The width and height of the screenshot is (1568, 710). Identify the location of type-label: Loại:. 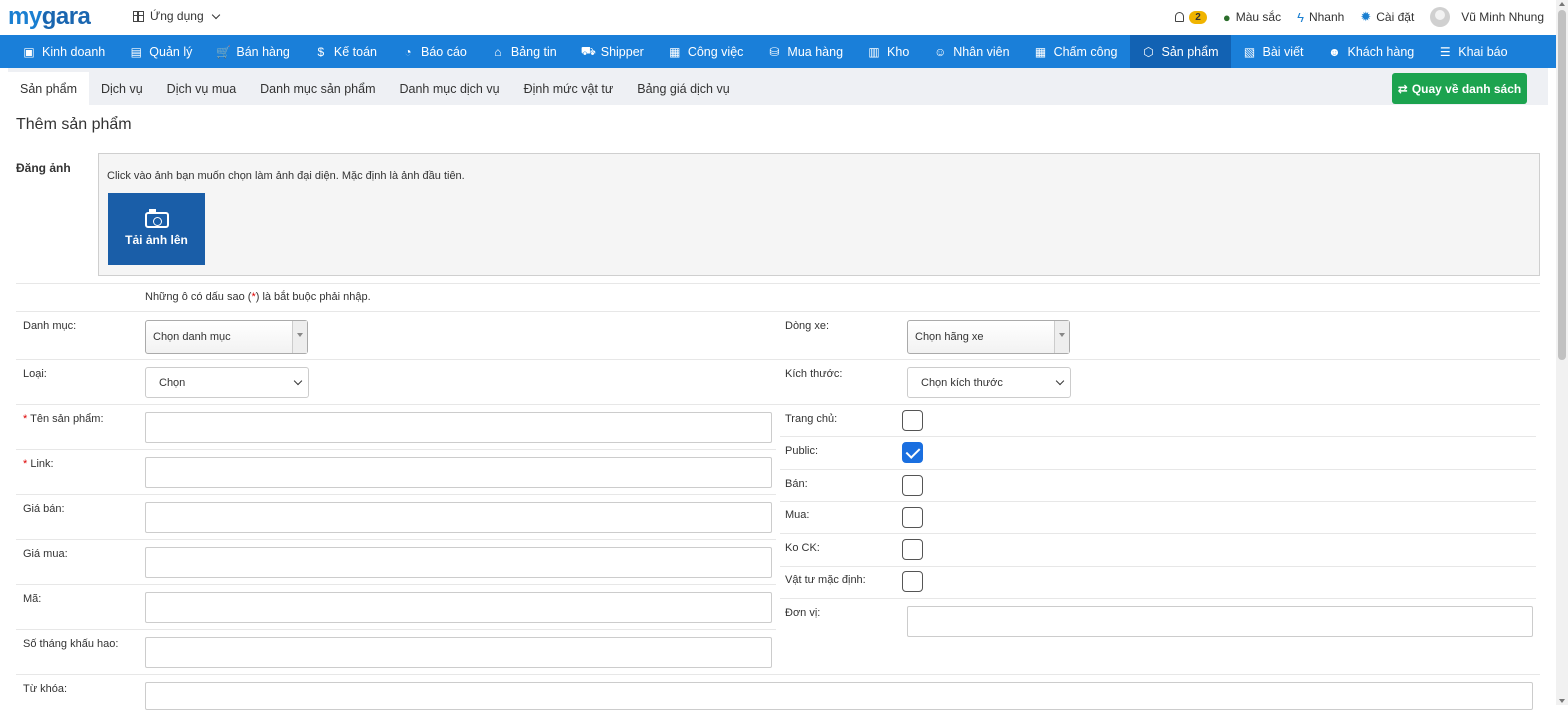
(35, 374).